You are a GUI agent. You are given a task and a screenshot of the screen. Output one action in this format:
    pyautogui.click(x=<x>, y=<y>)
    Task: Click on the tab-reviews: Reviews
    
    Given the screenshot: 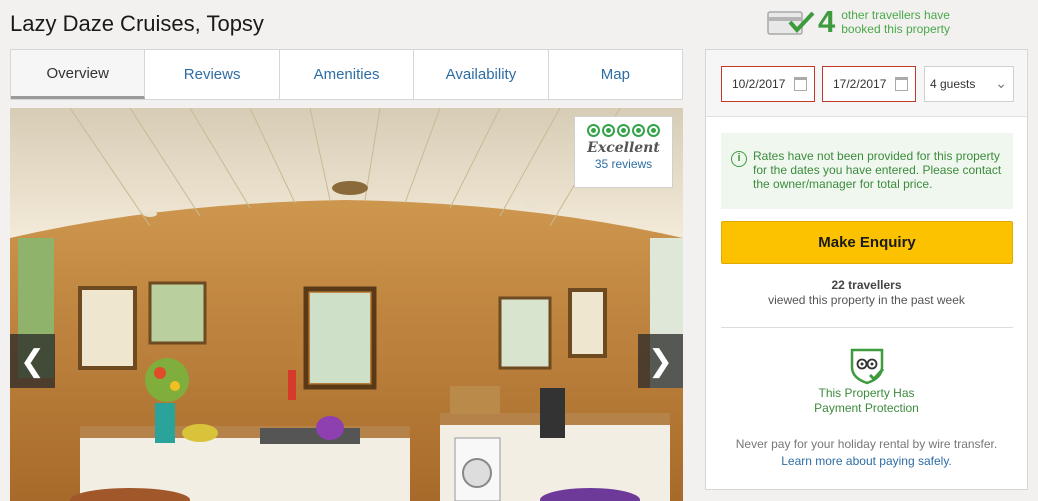 What is the action you would take?
    pyautogui.click(x=212, y=74)
    